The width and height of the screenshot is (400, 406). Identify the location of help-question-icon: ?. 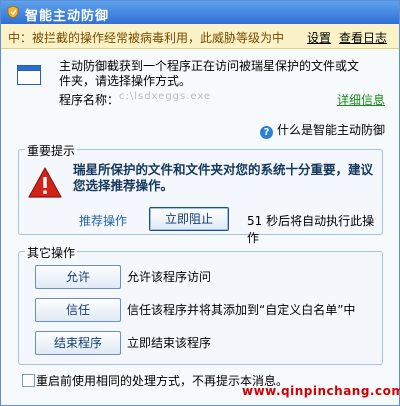
(266, 132).